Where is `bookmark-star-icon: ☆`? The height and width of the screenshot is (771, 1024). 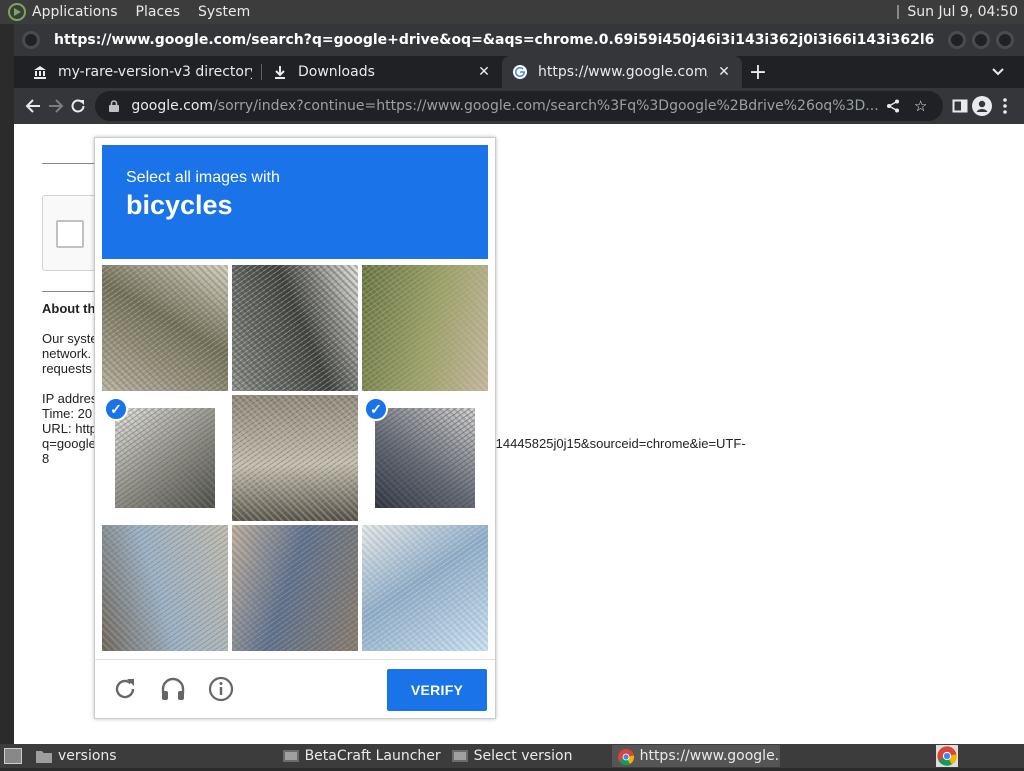 bookmark-star-icon: ☆ is located at coordinates (921, 106).